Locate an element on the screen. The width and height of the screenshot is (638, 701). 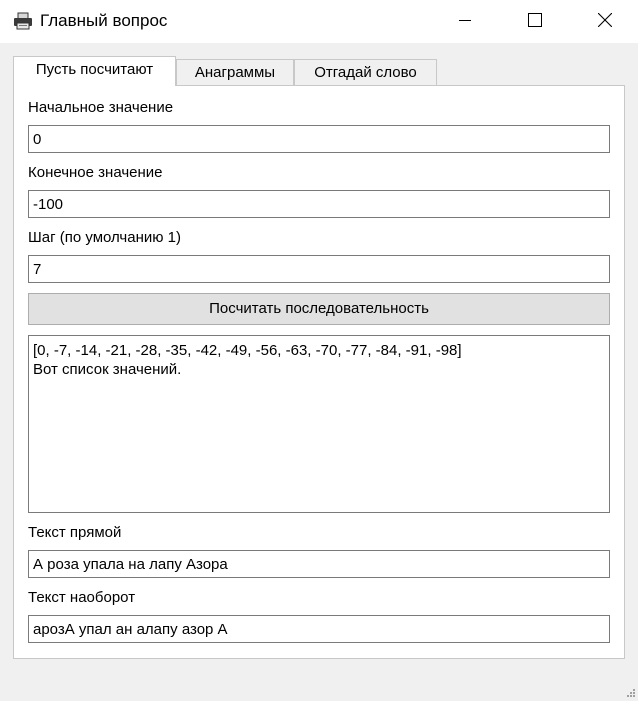
step-input is located at coordinates (319, 269).